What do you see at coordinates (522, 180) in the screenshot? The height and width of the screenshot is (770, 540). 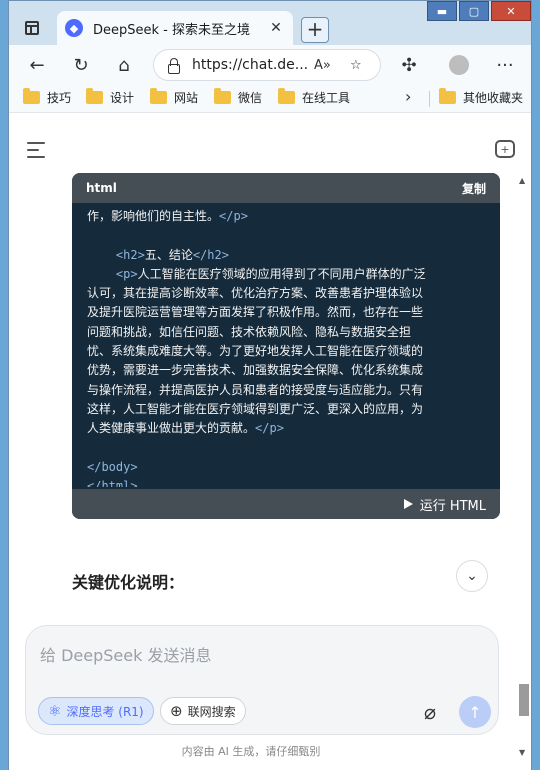 I see `scroll-up-icon: ▲` at bounding box center [522, 180].